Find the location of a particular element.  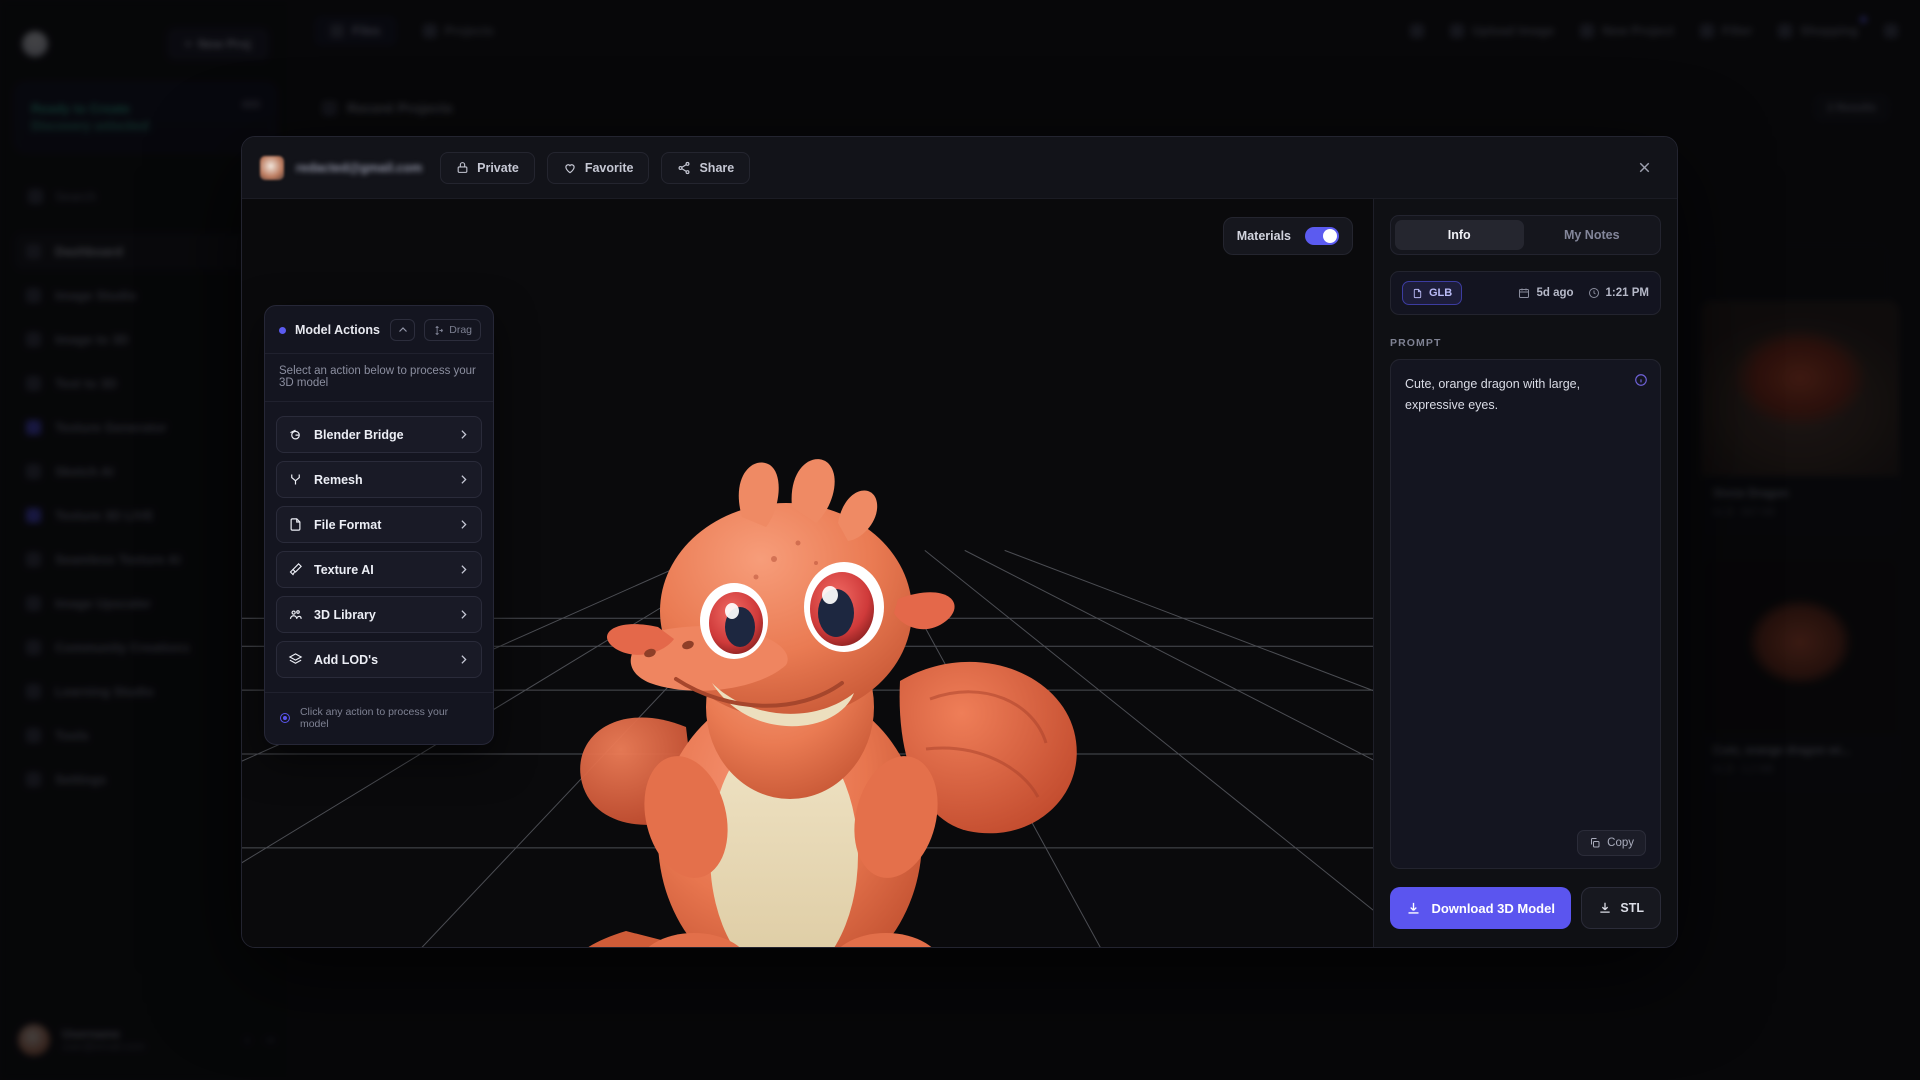

drag-label: Drag is located at coordinates (460, 330).